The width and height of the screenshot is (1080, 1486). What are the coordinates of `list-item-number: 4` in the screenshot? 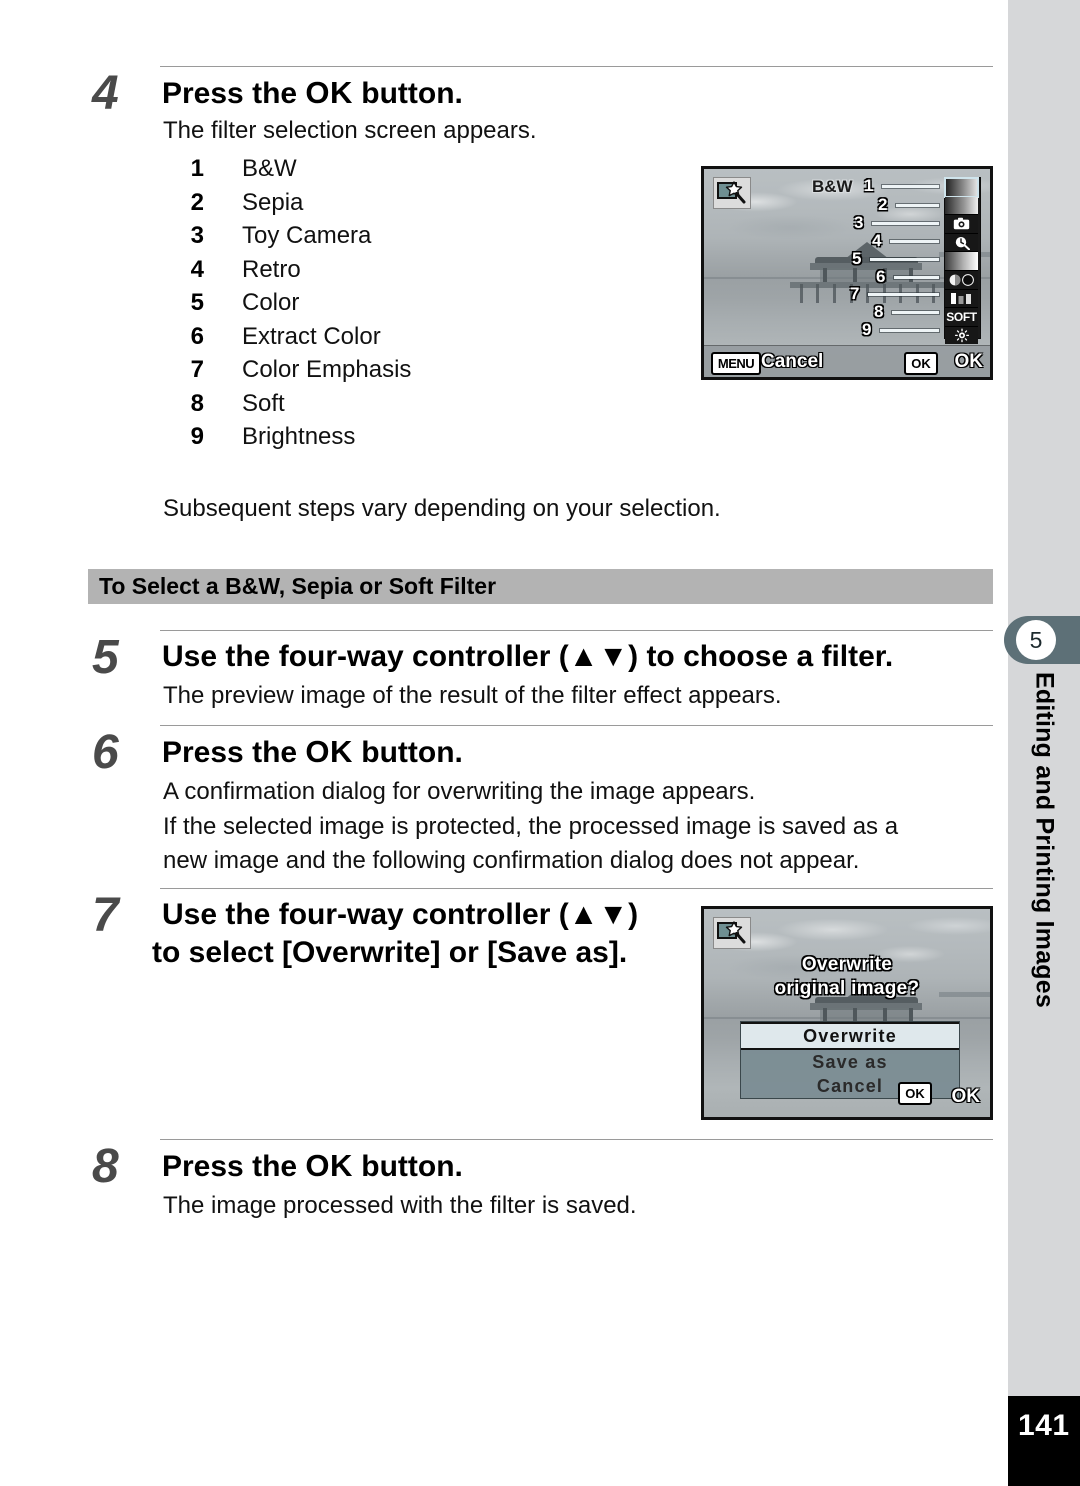 It's located at (197, 269).